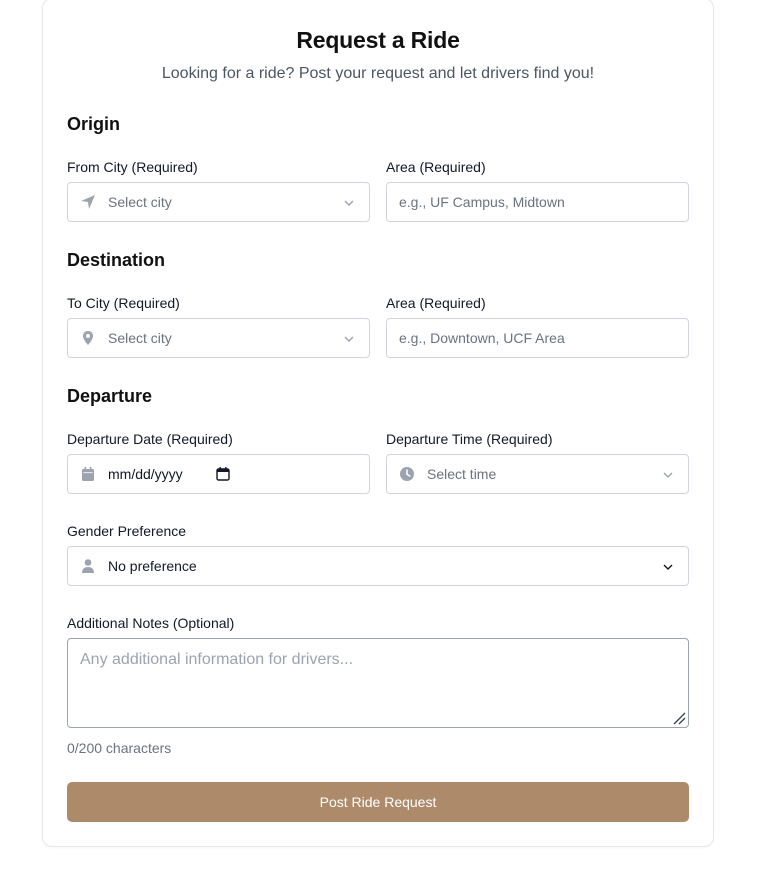 This screenshot has width=774, height=890. I want to click on map-pin-icon, so click(88, 338).